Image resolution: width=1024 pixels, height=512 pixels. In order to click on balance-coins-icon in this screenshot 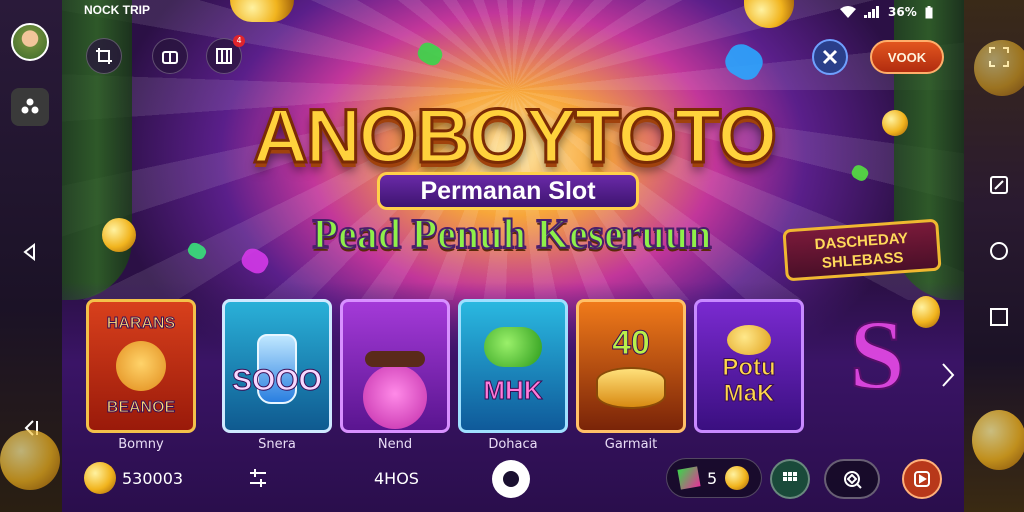, I will do `click(100, 478)`.